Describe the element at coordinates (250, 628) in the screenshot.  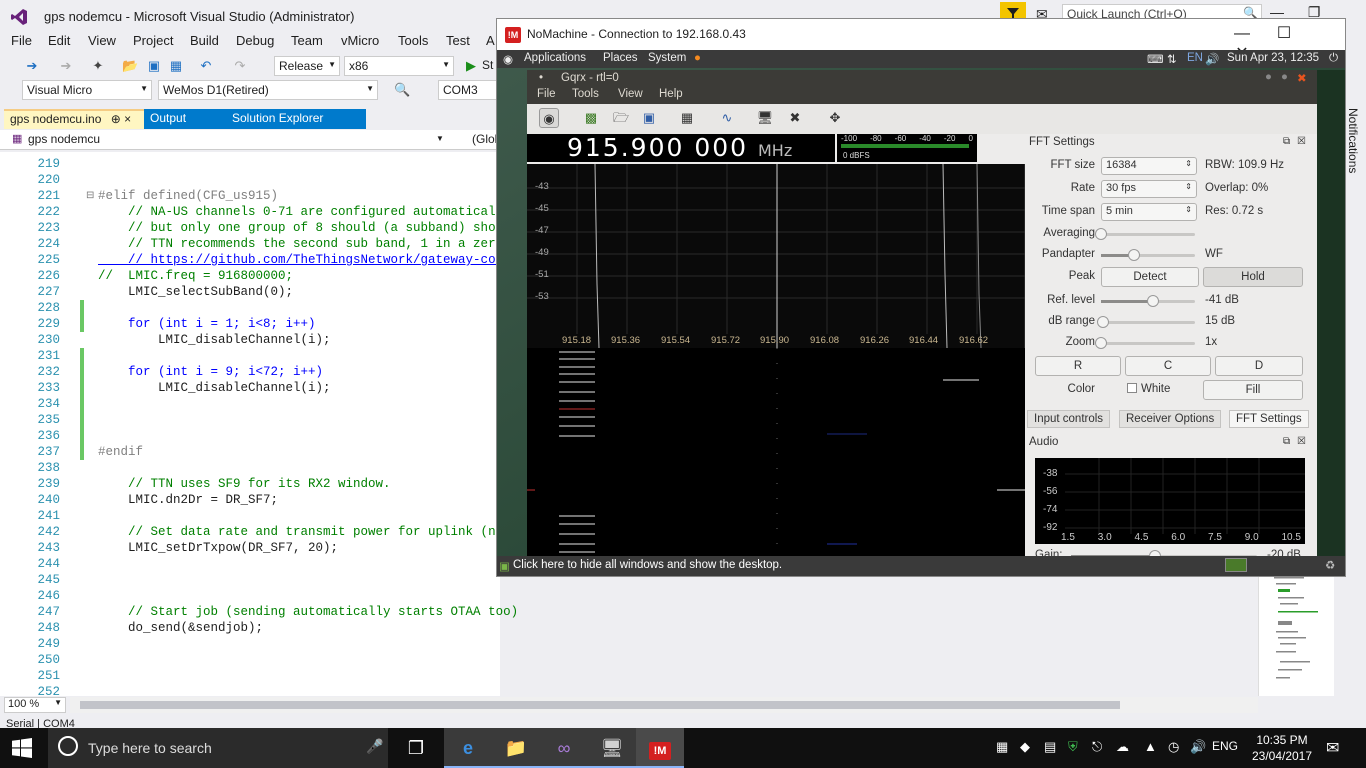
I see `code-line: 248 do_send(&sendjob);` at that location.